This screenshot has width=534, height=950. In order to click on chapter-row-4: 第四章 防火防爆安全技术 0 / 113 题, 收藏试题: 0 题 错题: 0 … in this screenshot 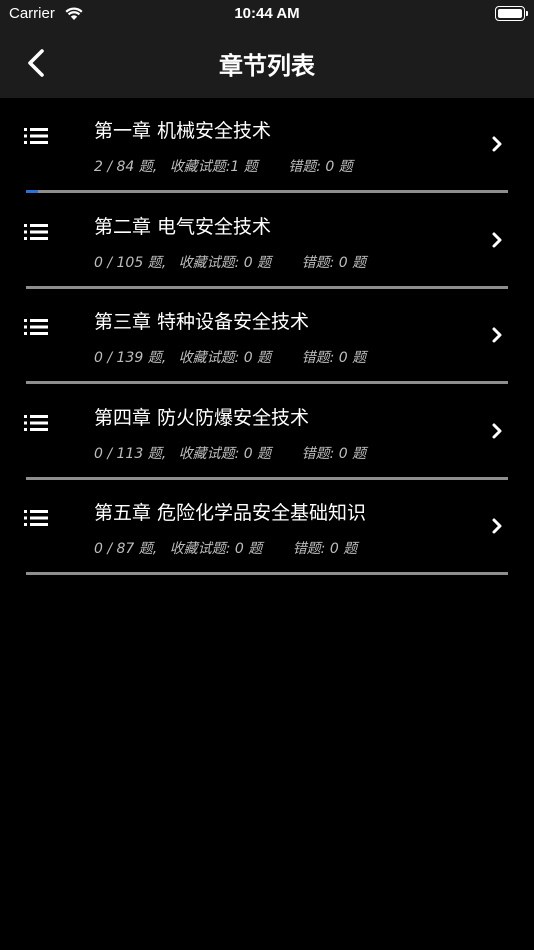, I will do `click(267, 433)`.